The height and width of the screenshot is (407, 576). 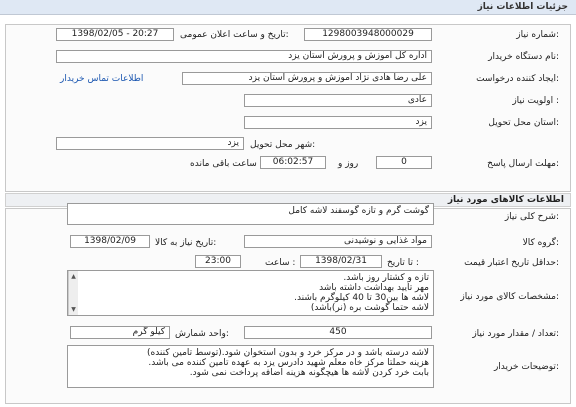 I want to click on deadline-time-field: 06:02:57, so click(x=293, y=162).